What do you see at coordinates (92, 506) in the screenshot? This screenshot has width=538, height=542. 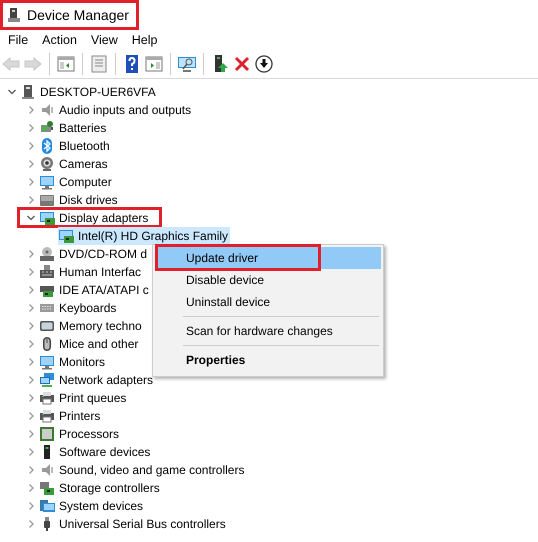 I see `tree-item: System devices` at bounding box center [92, 506].